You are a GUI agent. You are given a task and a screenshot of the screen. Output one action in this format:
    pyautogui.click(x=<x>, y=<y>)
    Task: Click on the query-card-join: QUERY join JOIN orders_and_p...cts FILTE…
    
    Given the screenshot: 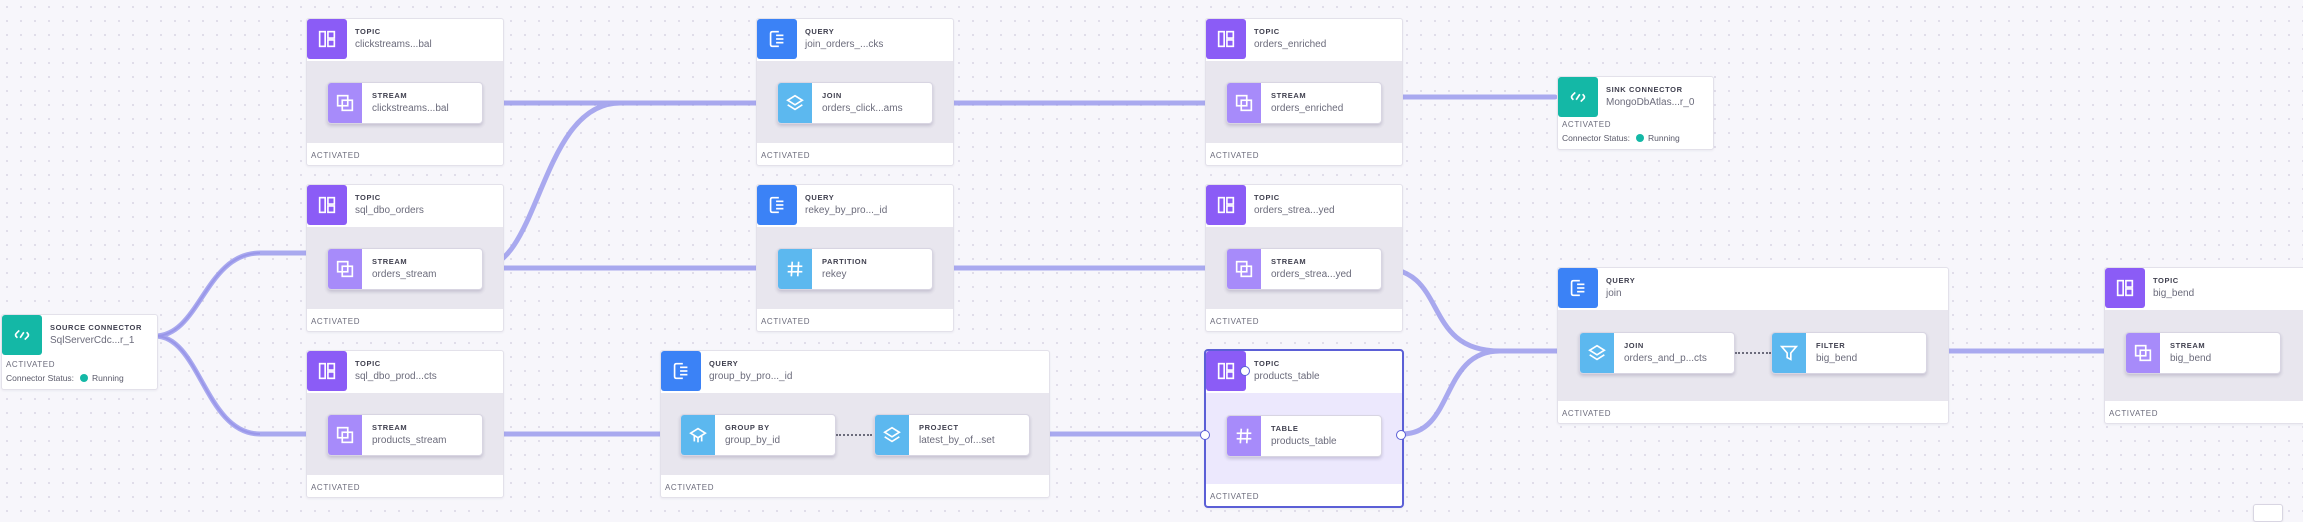 What is the action you would take?
    pyautogui.click(x=1753, y=345)
    